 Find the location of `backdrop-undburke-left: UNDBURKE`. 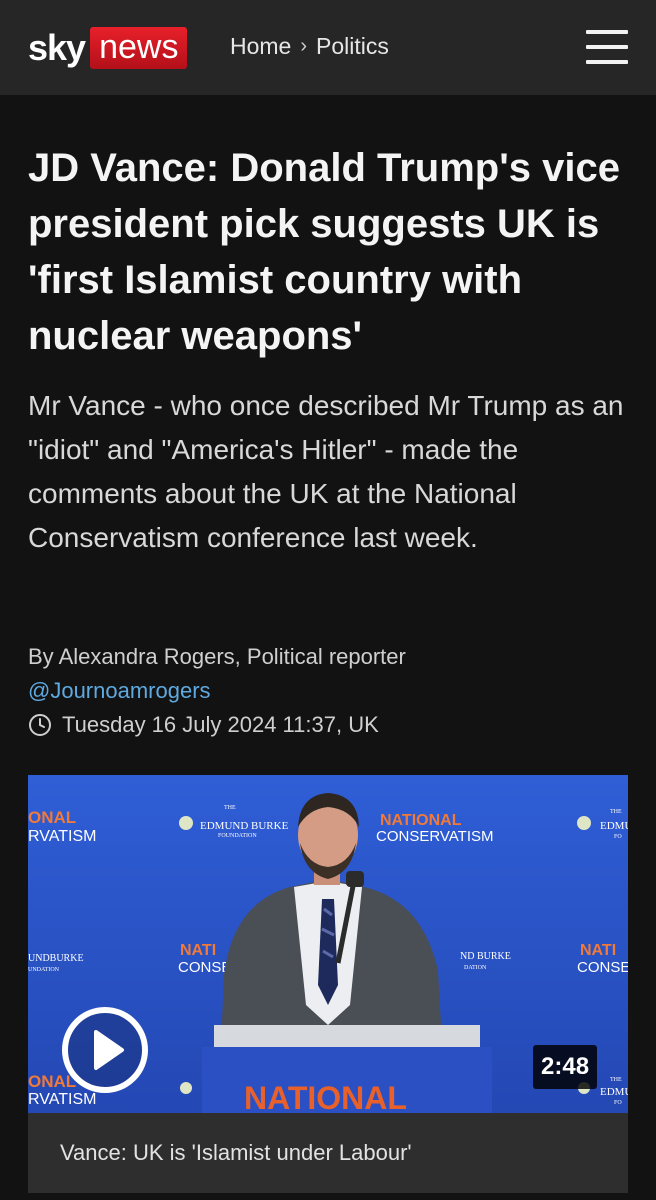

backdrop-undburke-left: UNDBURKE is located at coordinates (56, 958).